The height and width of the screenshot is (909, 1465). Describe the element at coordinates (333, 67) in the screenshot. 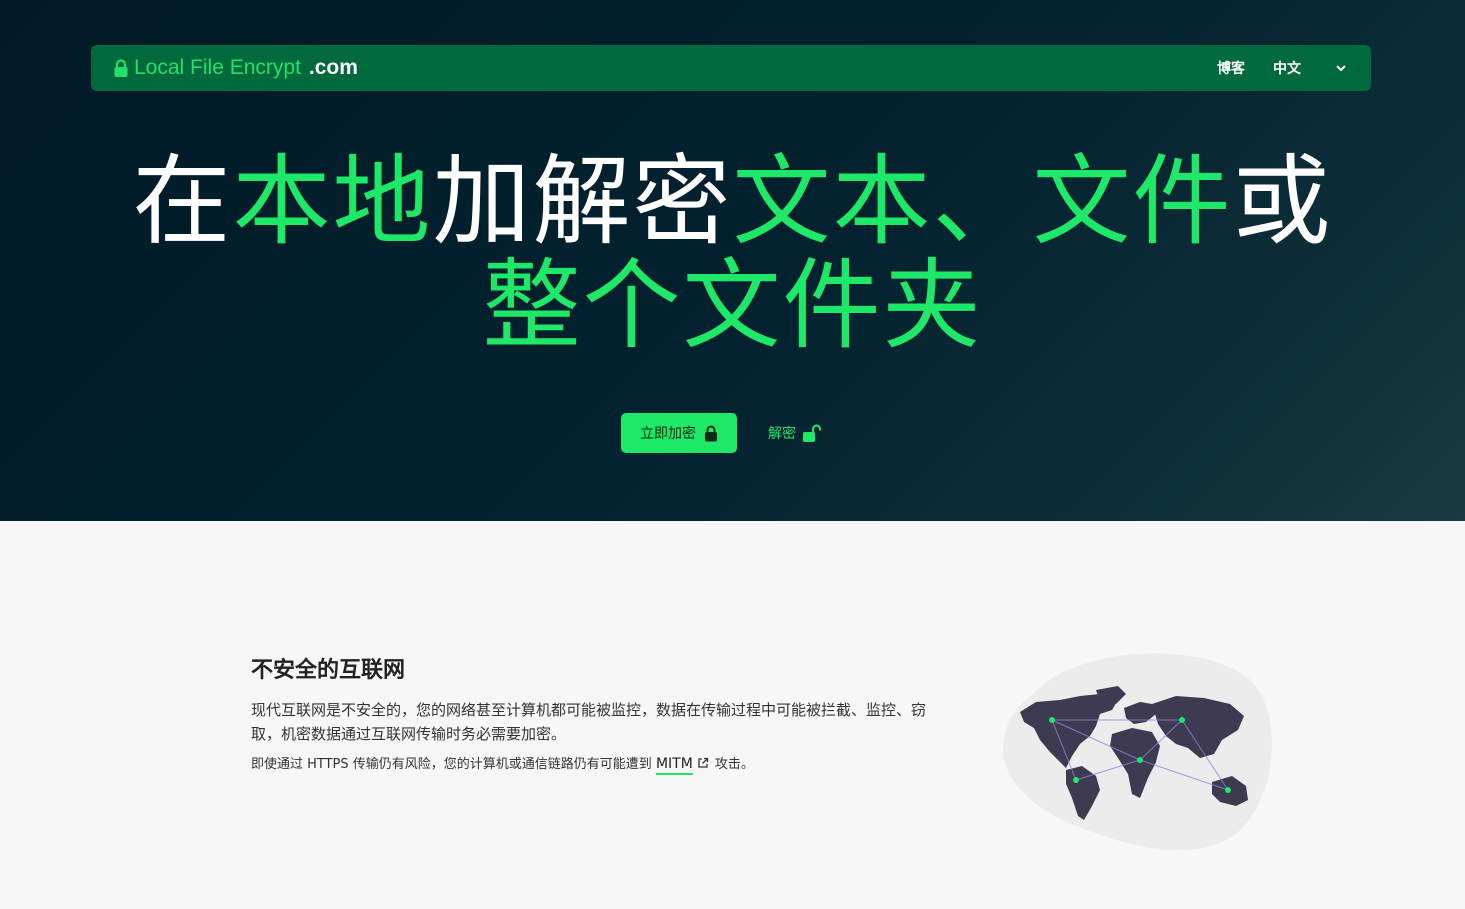

I see `brand-tld: .com` at that location.